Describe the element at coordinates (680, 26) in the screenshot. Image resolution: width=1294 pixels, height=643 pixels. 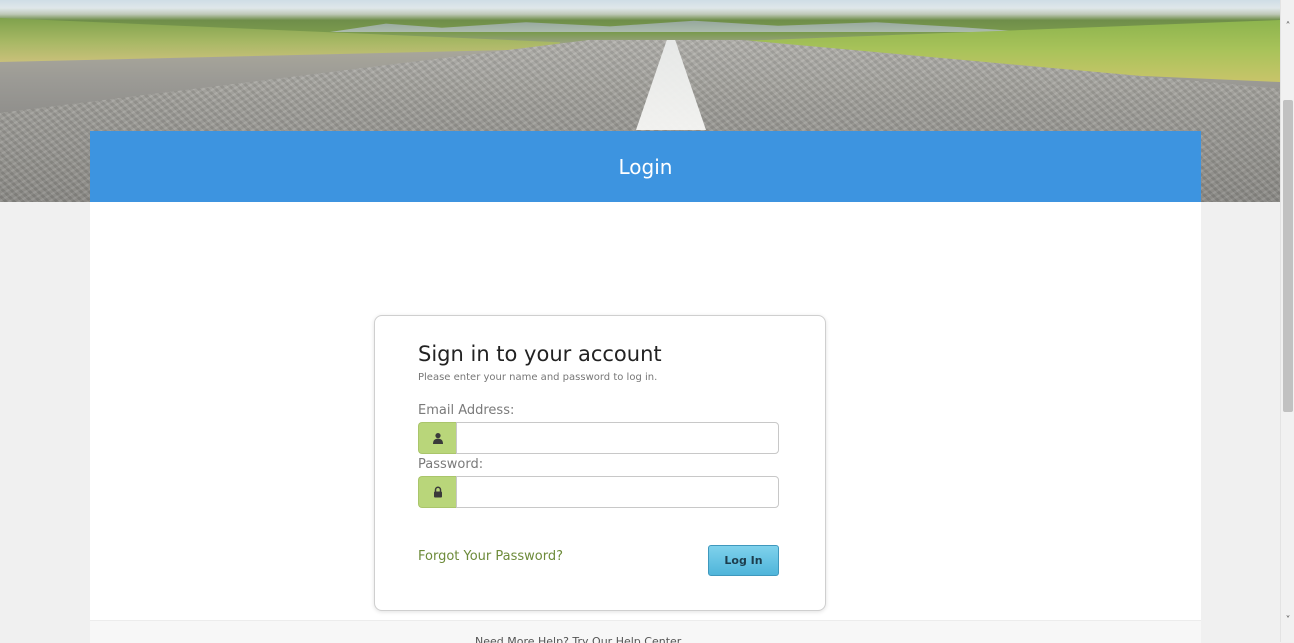
I see `distant-hills` at that location.